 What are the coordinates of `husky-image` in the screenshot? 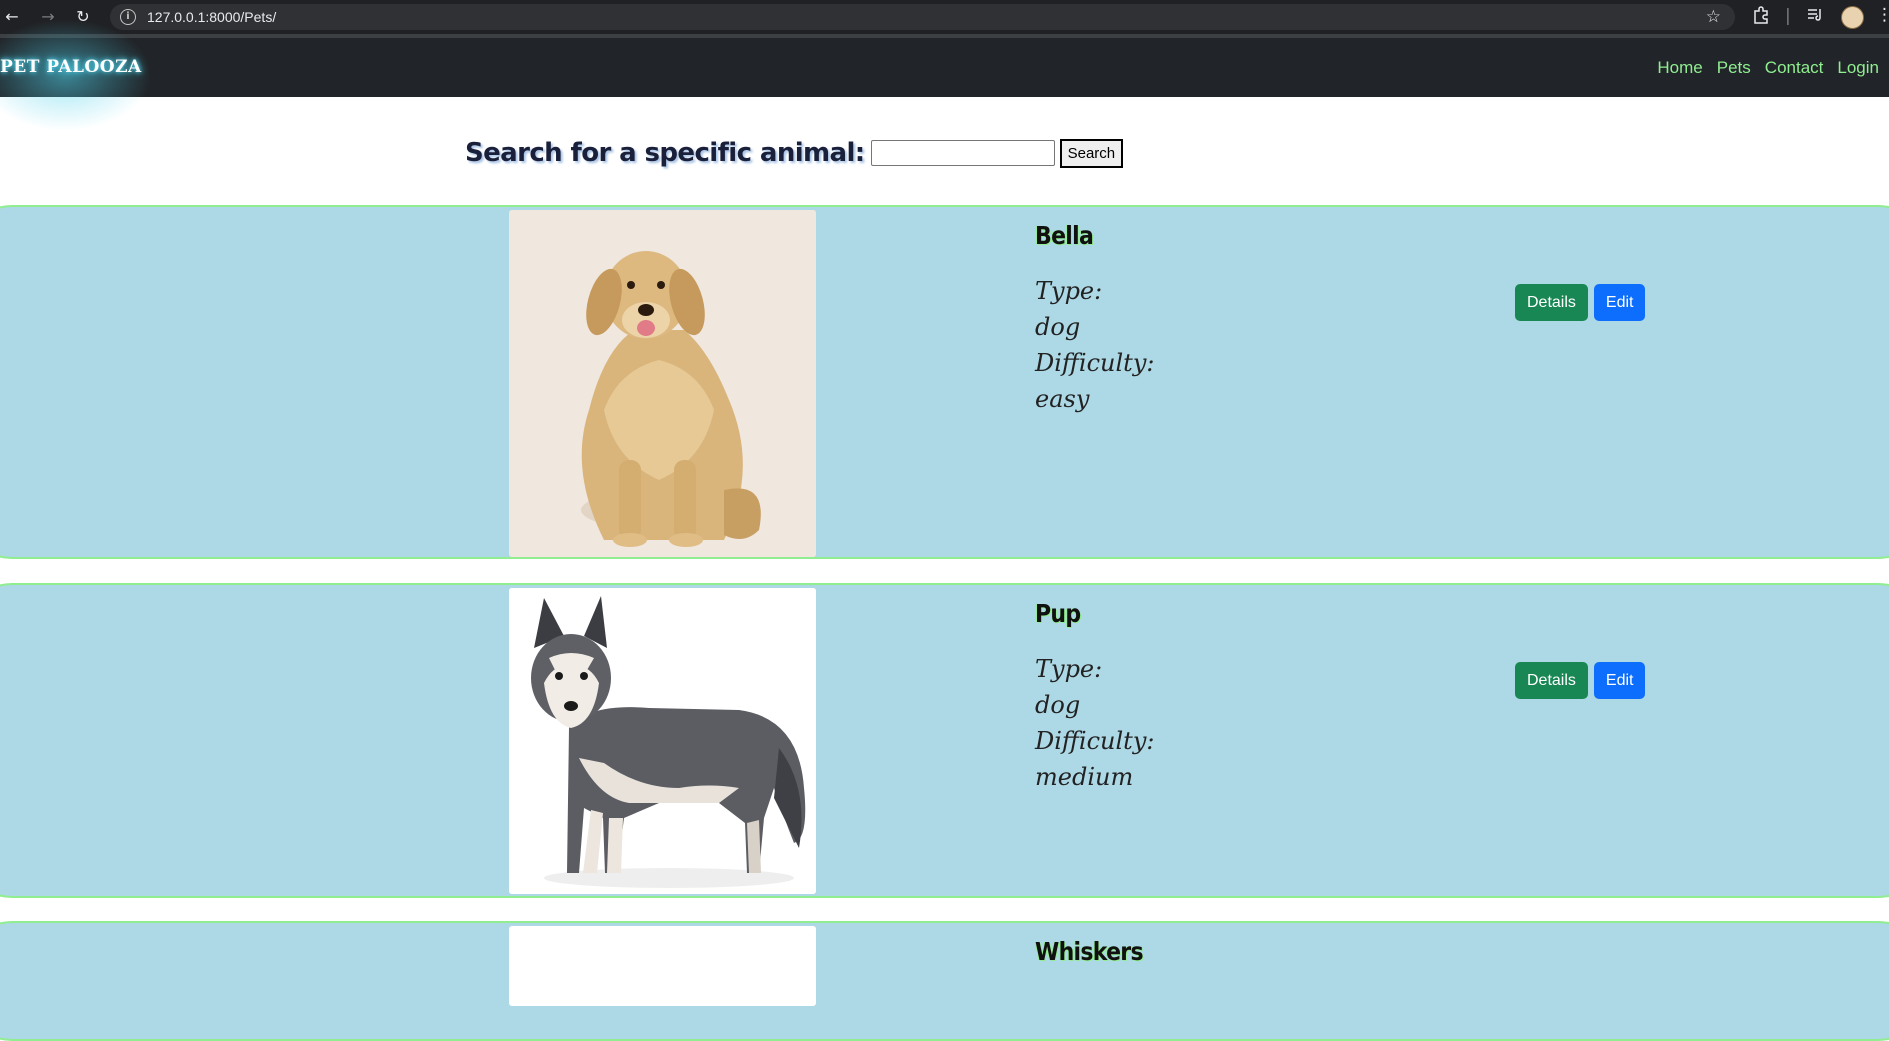 It's located at (662, 741).